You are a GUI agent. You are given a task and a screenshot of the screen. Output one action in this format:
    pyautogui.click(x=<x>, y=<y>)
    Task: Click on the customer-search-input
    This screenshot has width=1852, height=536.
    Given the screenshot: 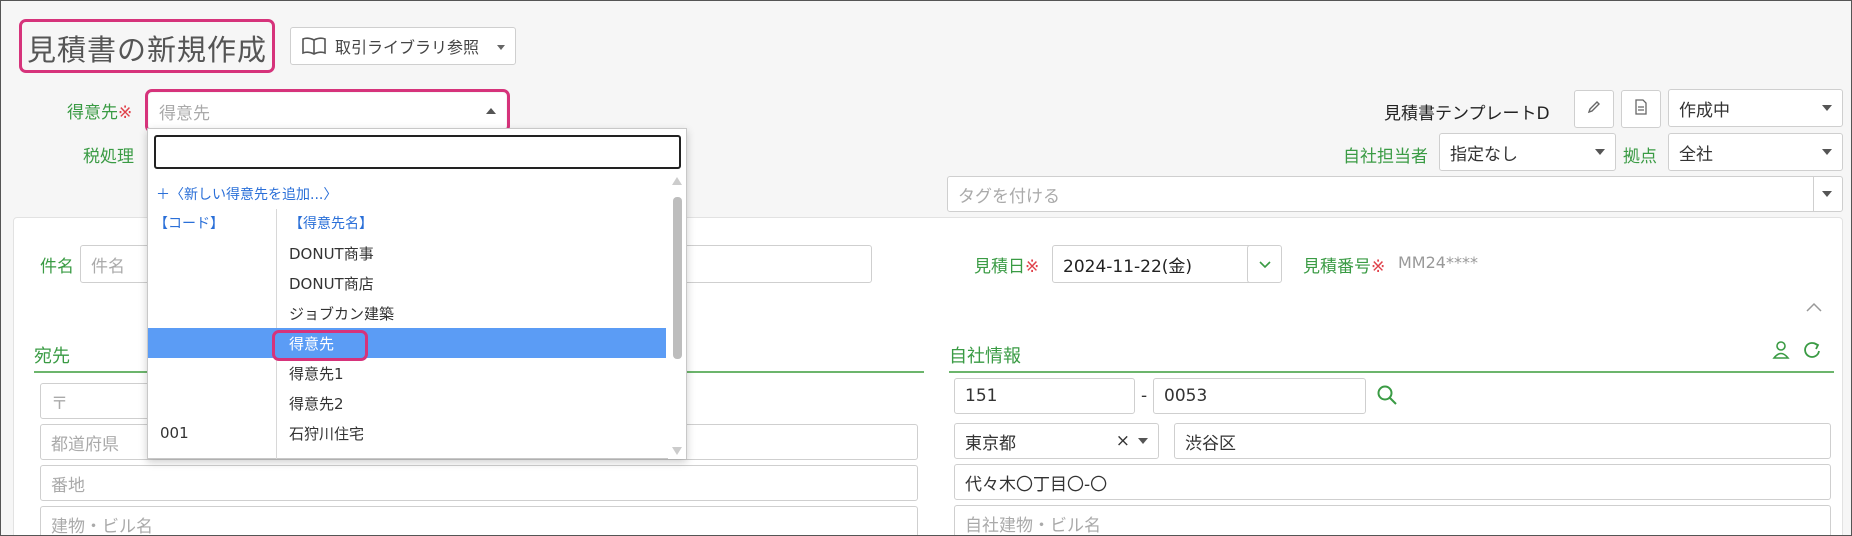 What is the action you would take?
    pyautogui.click(x=417, y=152)
    